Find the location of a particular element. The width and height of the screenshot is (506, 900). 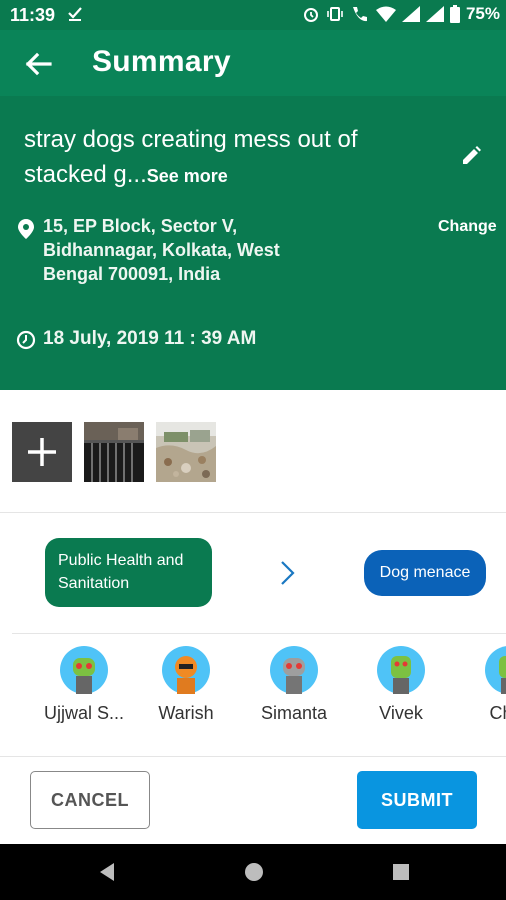

assignee-name: Vivek is located at coordinates (401, 713).